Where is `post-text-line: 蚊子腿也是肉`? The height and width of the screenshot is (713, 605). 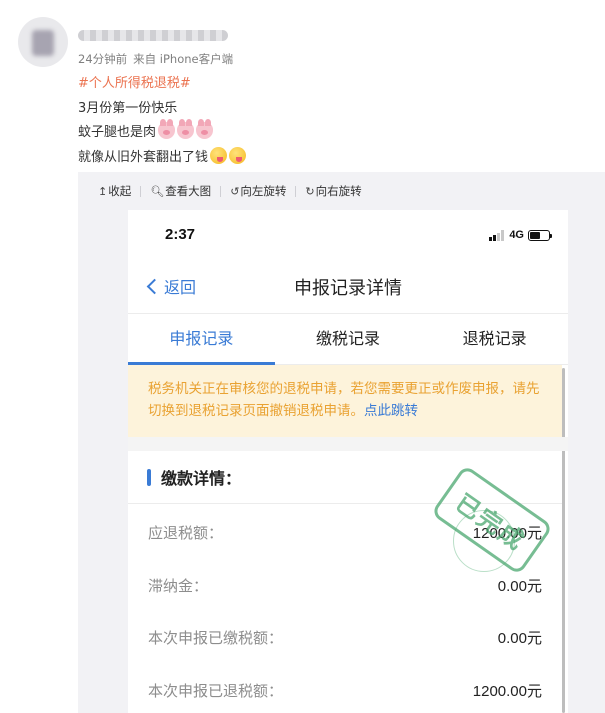 post-text-line: 蚊子腿也是肉 is located at coordinates (146, 129).